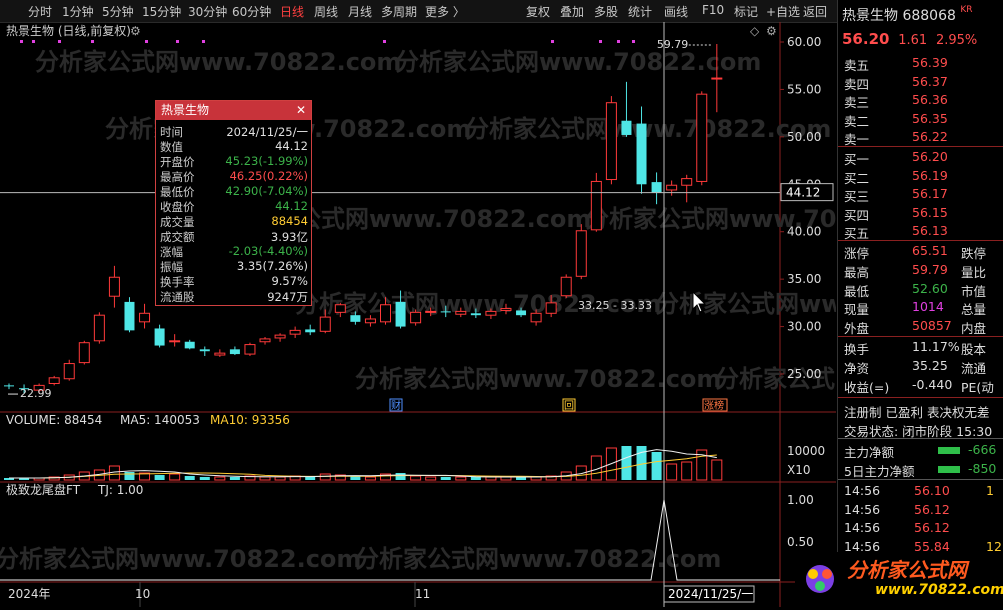 The height and width of the screenshot is (610, 1003). I want to click on bid-label: 买一, so click(857, 159).